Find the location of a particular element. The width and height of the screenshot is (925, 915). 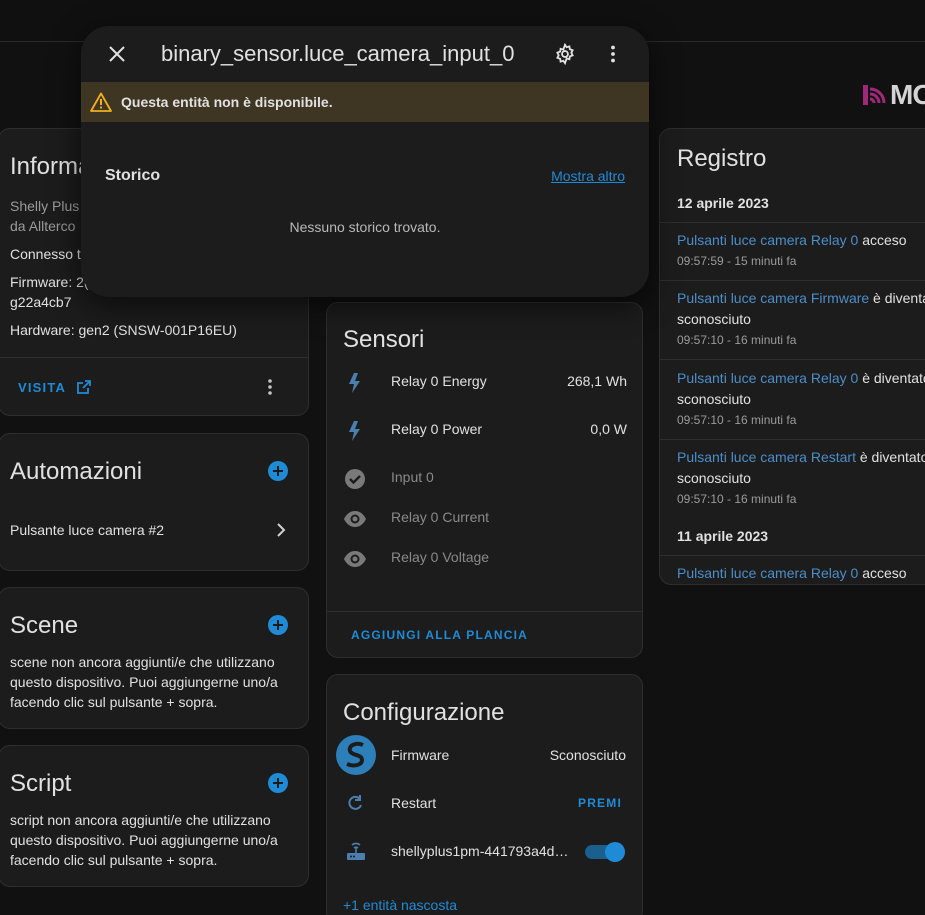

device-connection: Connesso t is located at coordinates (45, 254).